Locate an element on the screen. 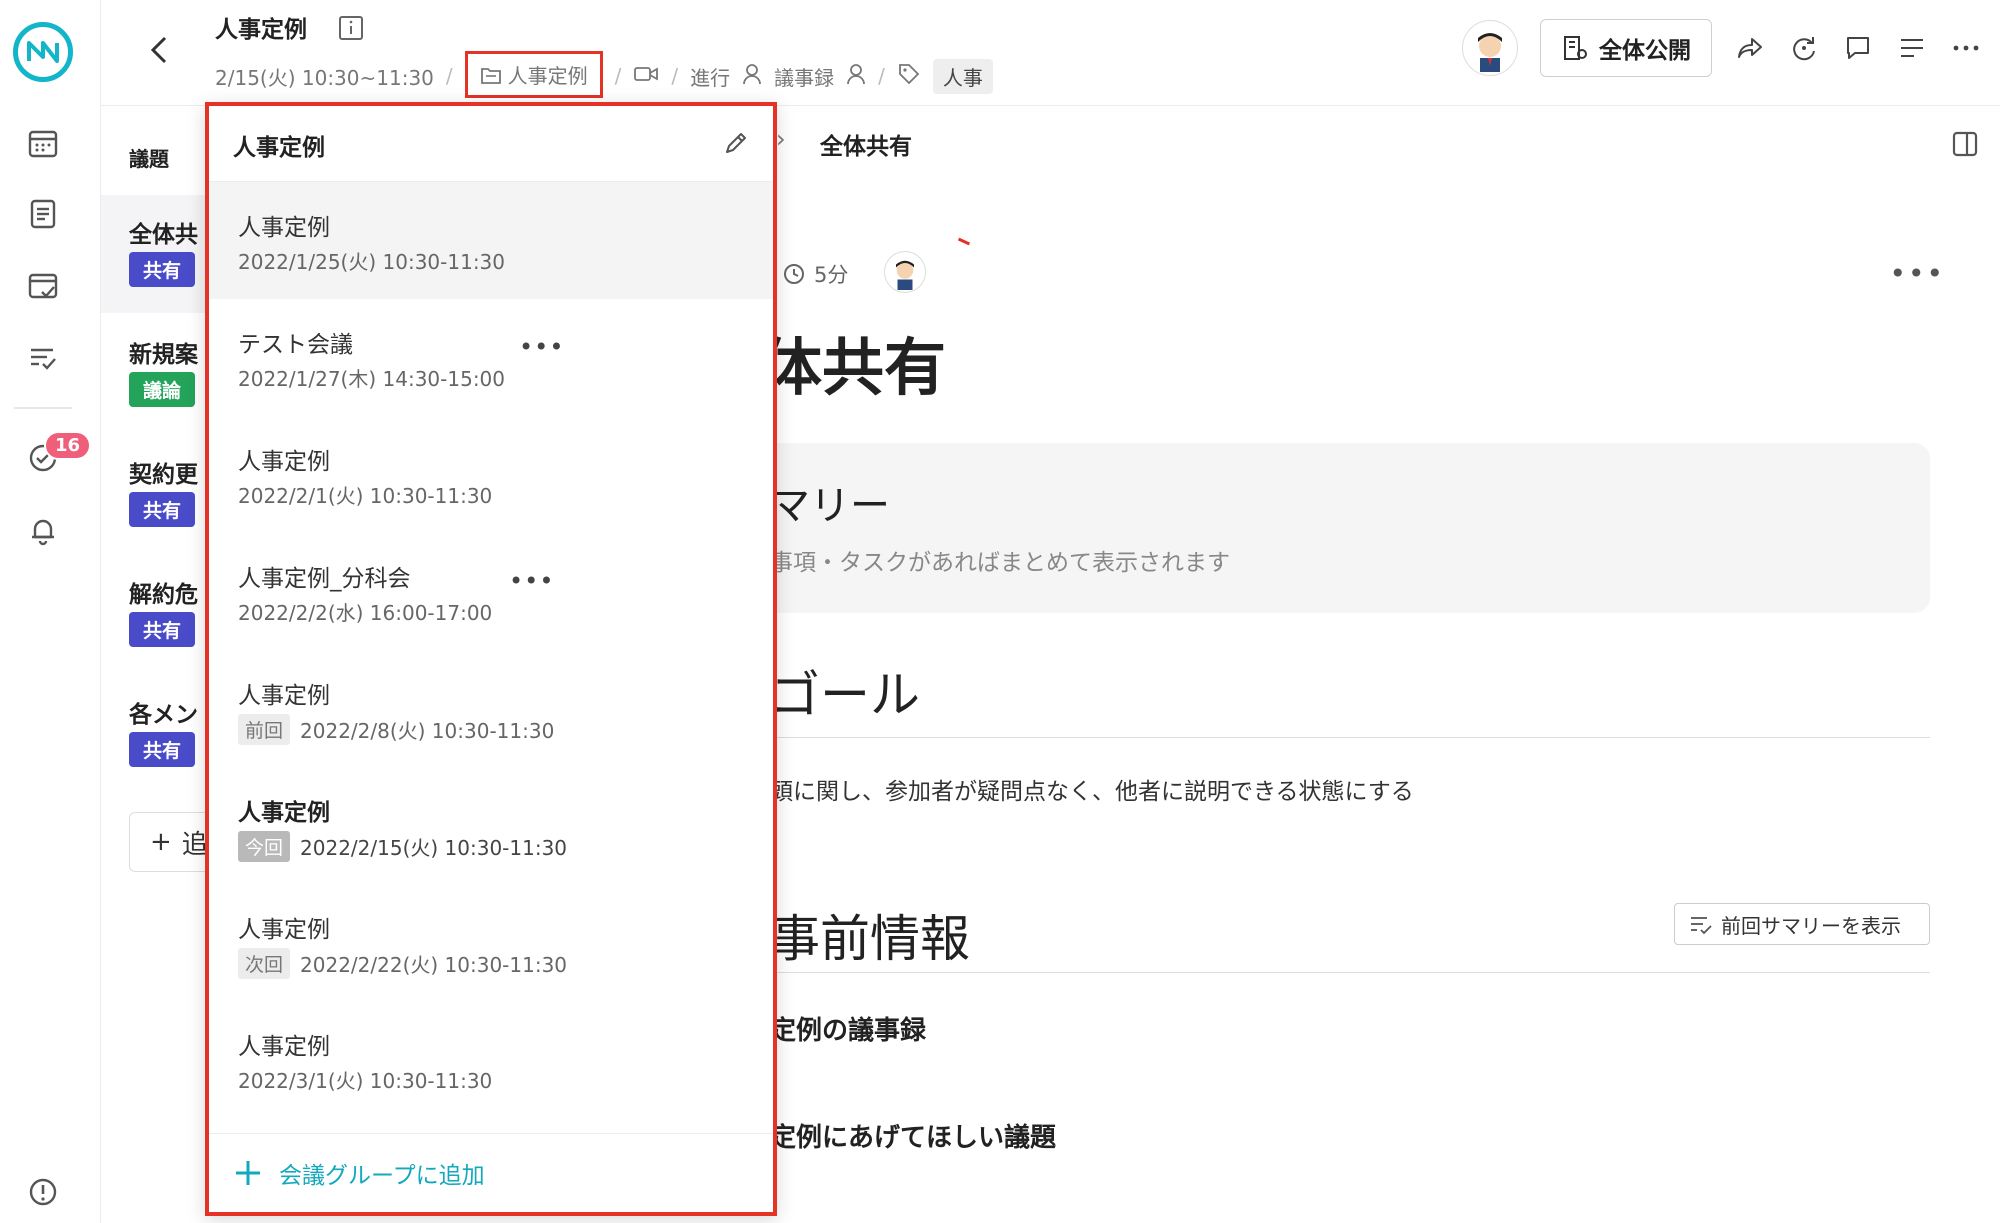  meeting-list-item: 人事定例 2022/3/1(火) 10:30-11:30 is located at coordinates (491, 1059).